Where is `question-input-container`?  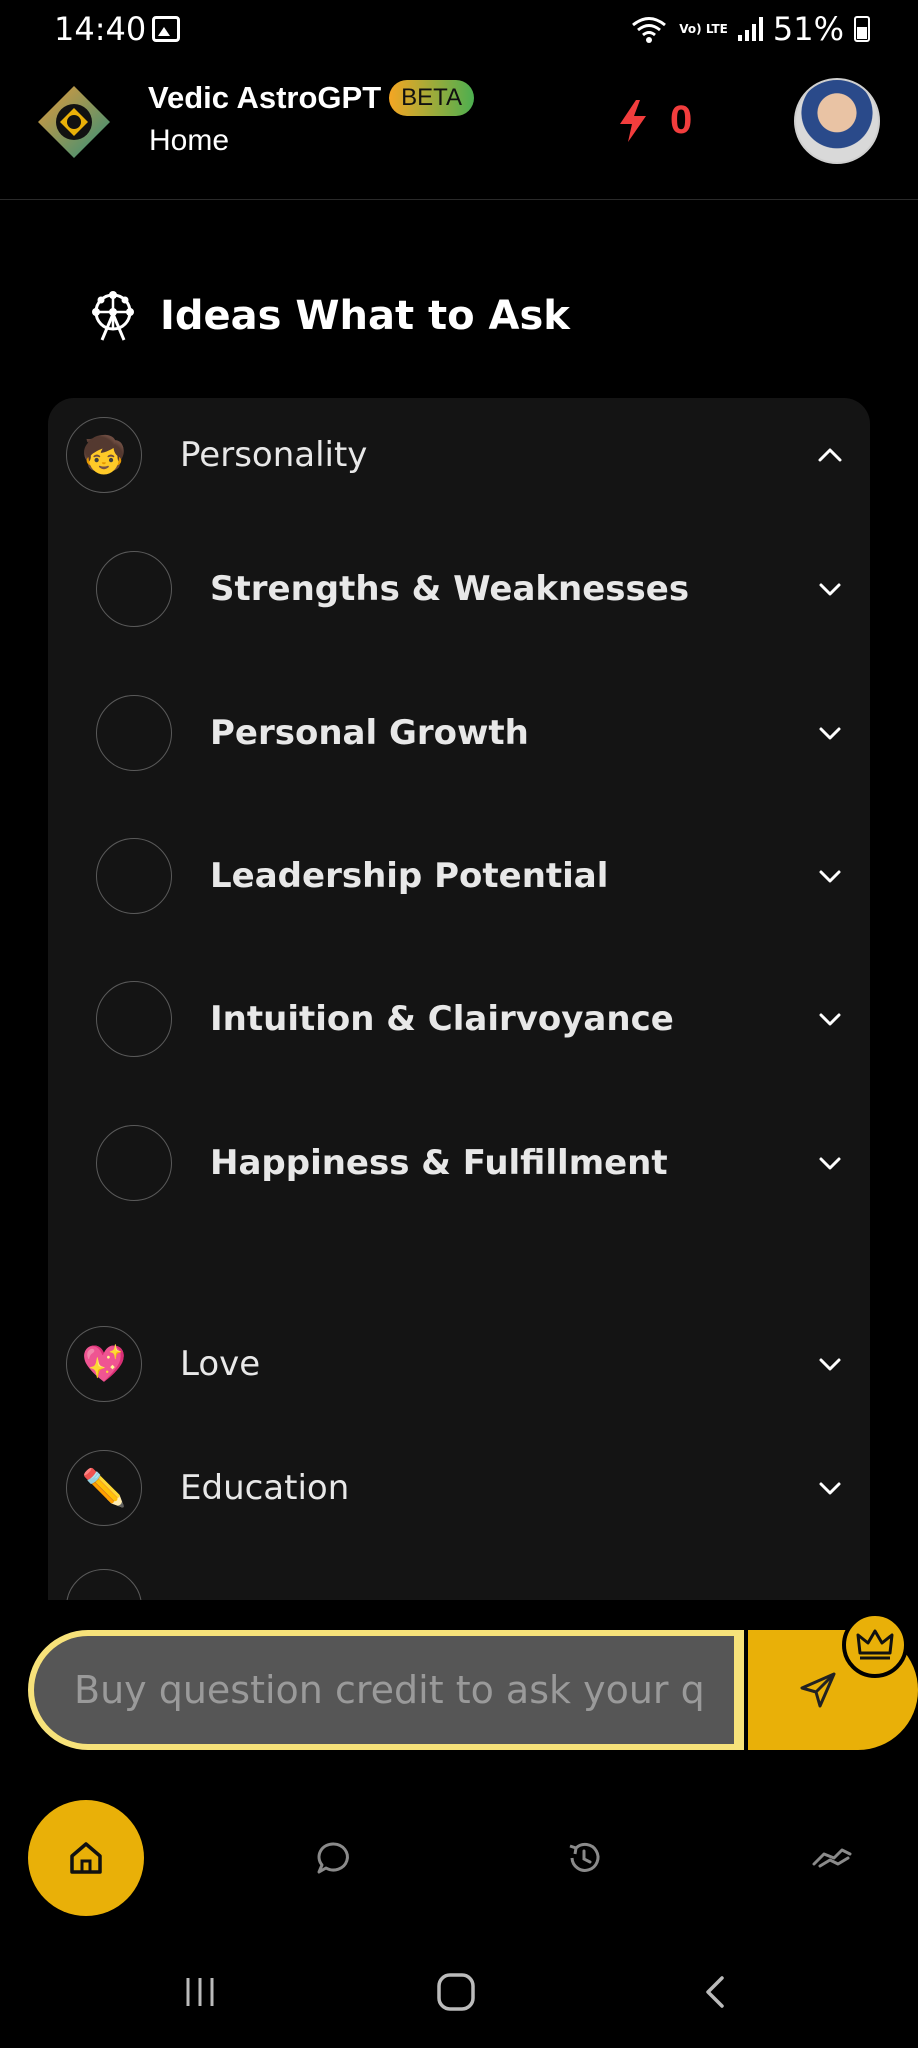
question-input-container is located at coordinates (386, 1690).